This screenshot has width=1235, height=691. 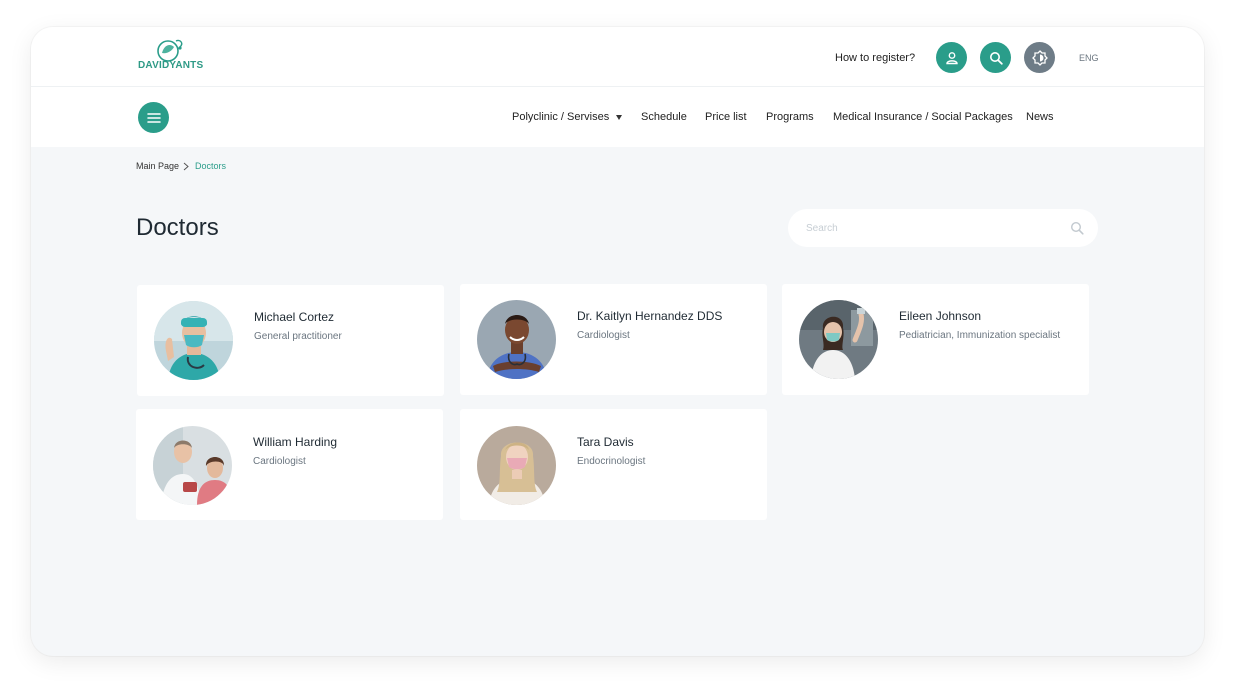 I want to click on doctor-search, so click(x=943, y=228).